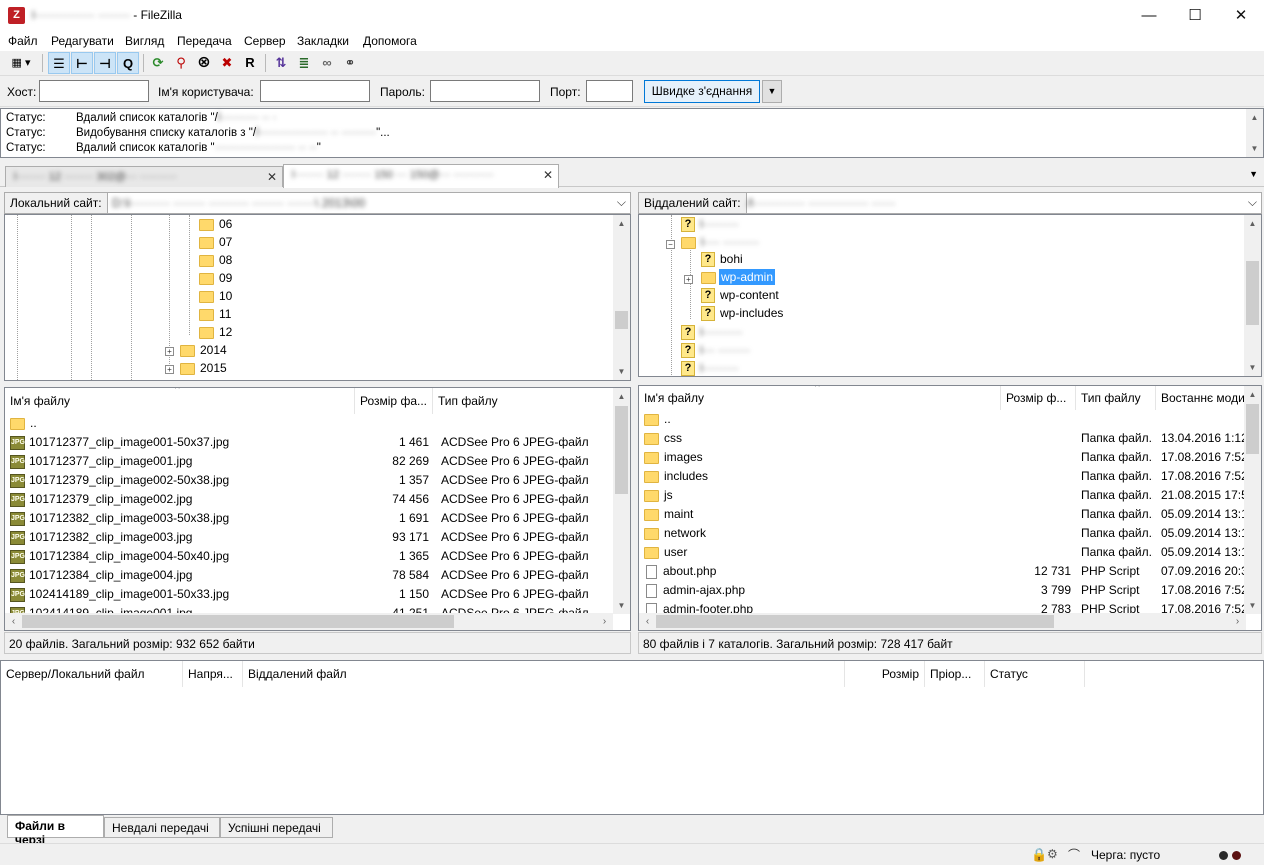  What do you see at coordinates (720, 244) in the screenshot?
I see `tree-folder: l···· ·········` at bounding box center [720, 244].